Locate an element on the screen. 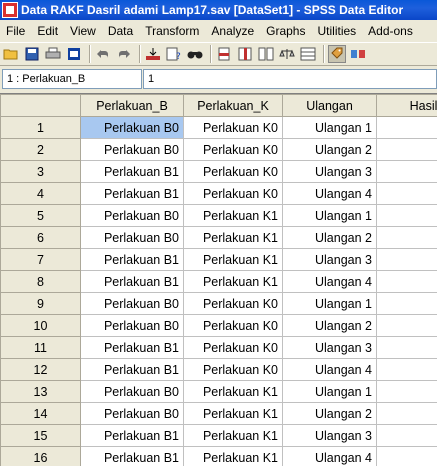  row-number: 12 is located at coordinates (40, 369).